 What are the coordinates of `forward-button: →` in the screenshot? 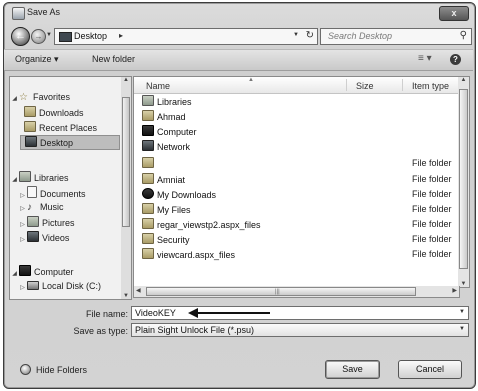 It's located at (38, 36).